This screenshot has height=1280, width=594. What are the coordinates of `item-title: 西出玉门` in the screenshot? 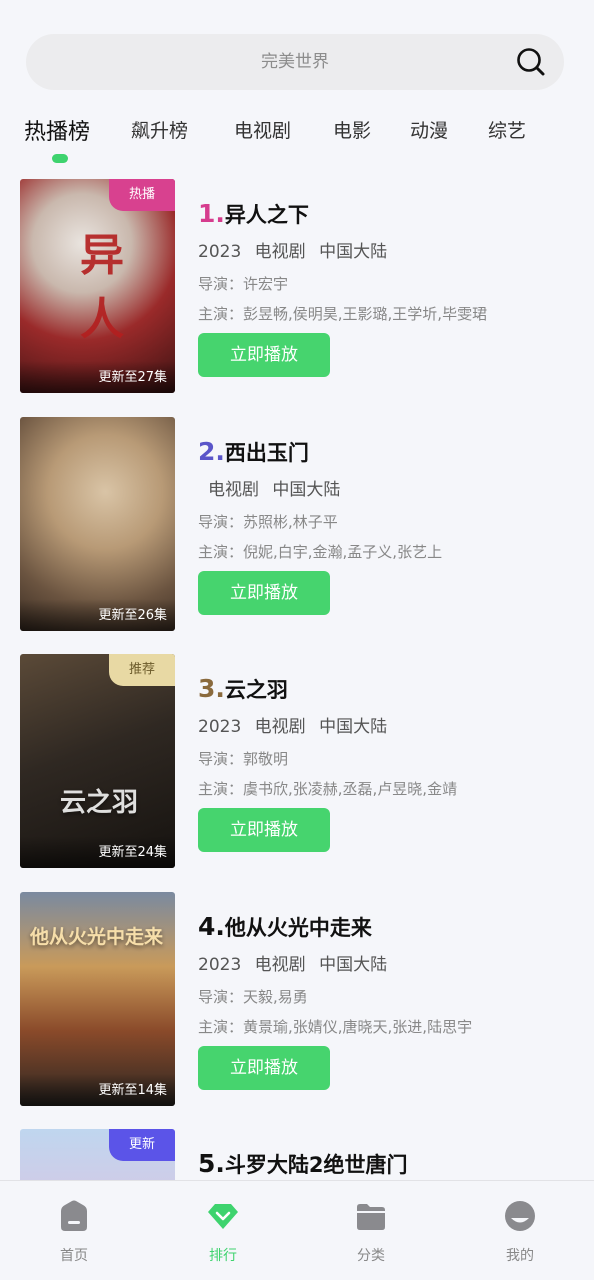 It's located at (266, 453).